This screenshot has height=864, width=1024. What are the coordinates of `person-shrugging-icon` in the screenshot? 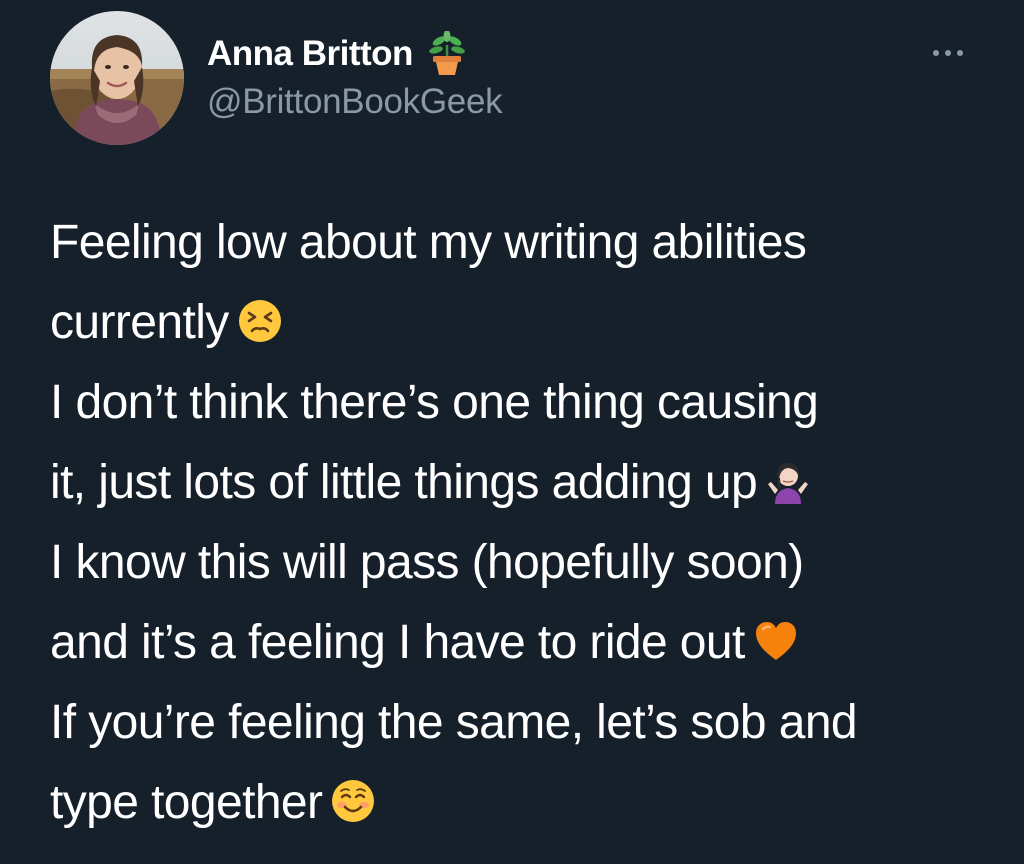 It's located at (788, 476).